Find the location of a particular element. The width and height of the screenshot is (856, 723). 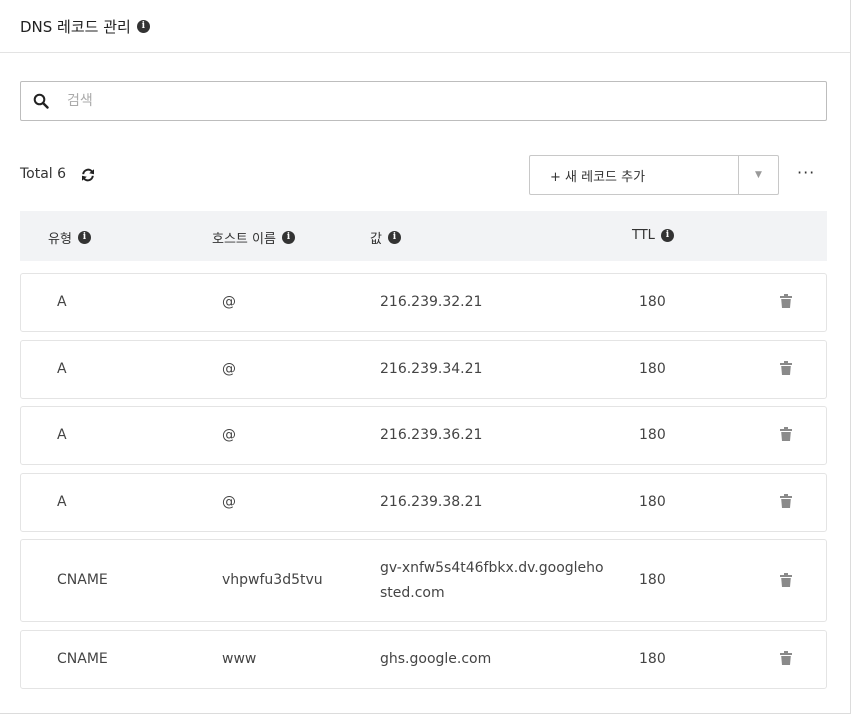

add-record-button: + 새 레코드 추가 is located at coordinates (634, 175).